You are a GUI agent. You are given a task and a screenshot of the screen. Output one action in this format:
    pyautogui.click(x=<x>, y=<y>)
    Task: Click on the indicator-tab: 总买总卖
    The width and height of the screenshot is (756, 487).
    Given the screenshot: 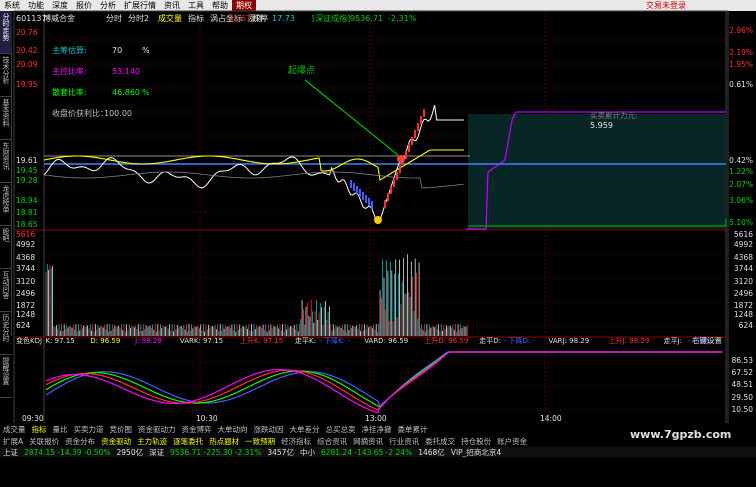 What is the action you would take?
    pyautogui.click(x=341, y=429)
    